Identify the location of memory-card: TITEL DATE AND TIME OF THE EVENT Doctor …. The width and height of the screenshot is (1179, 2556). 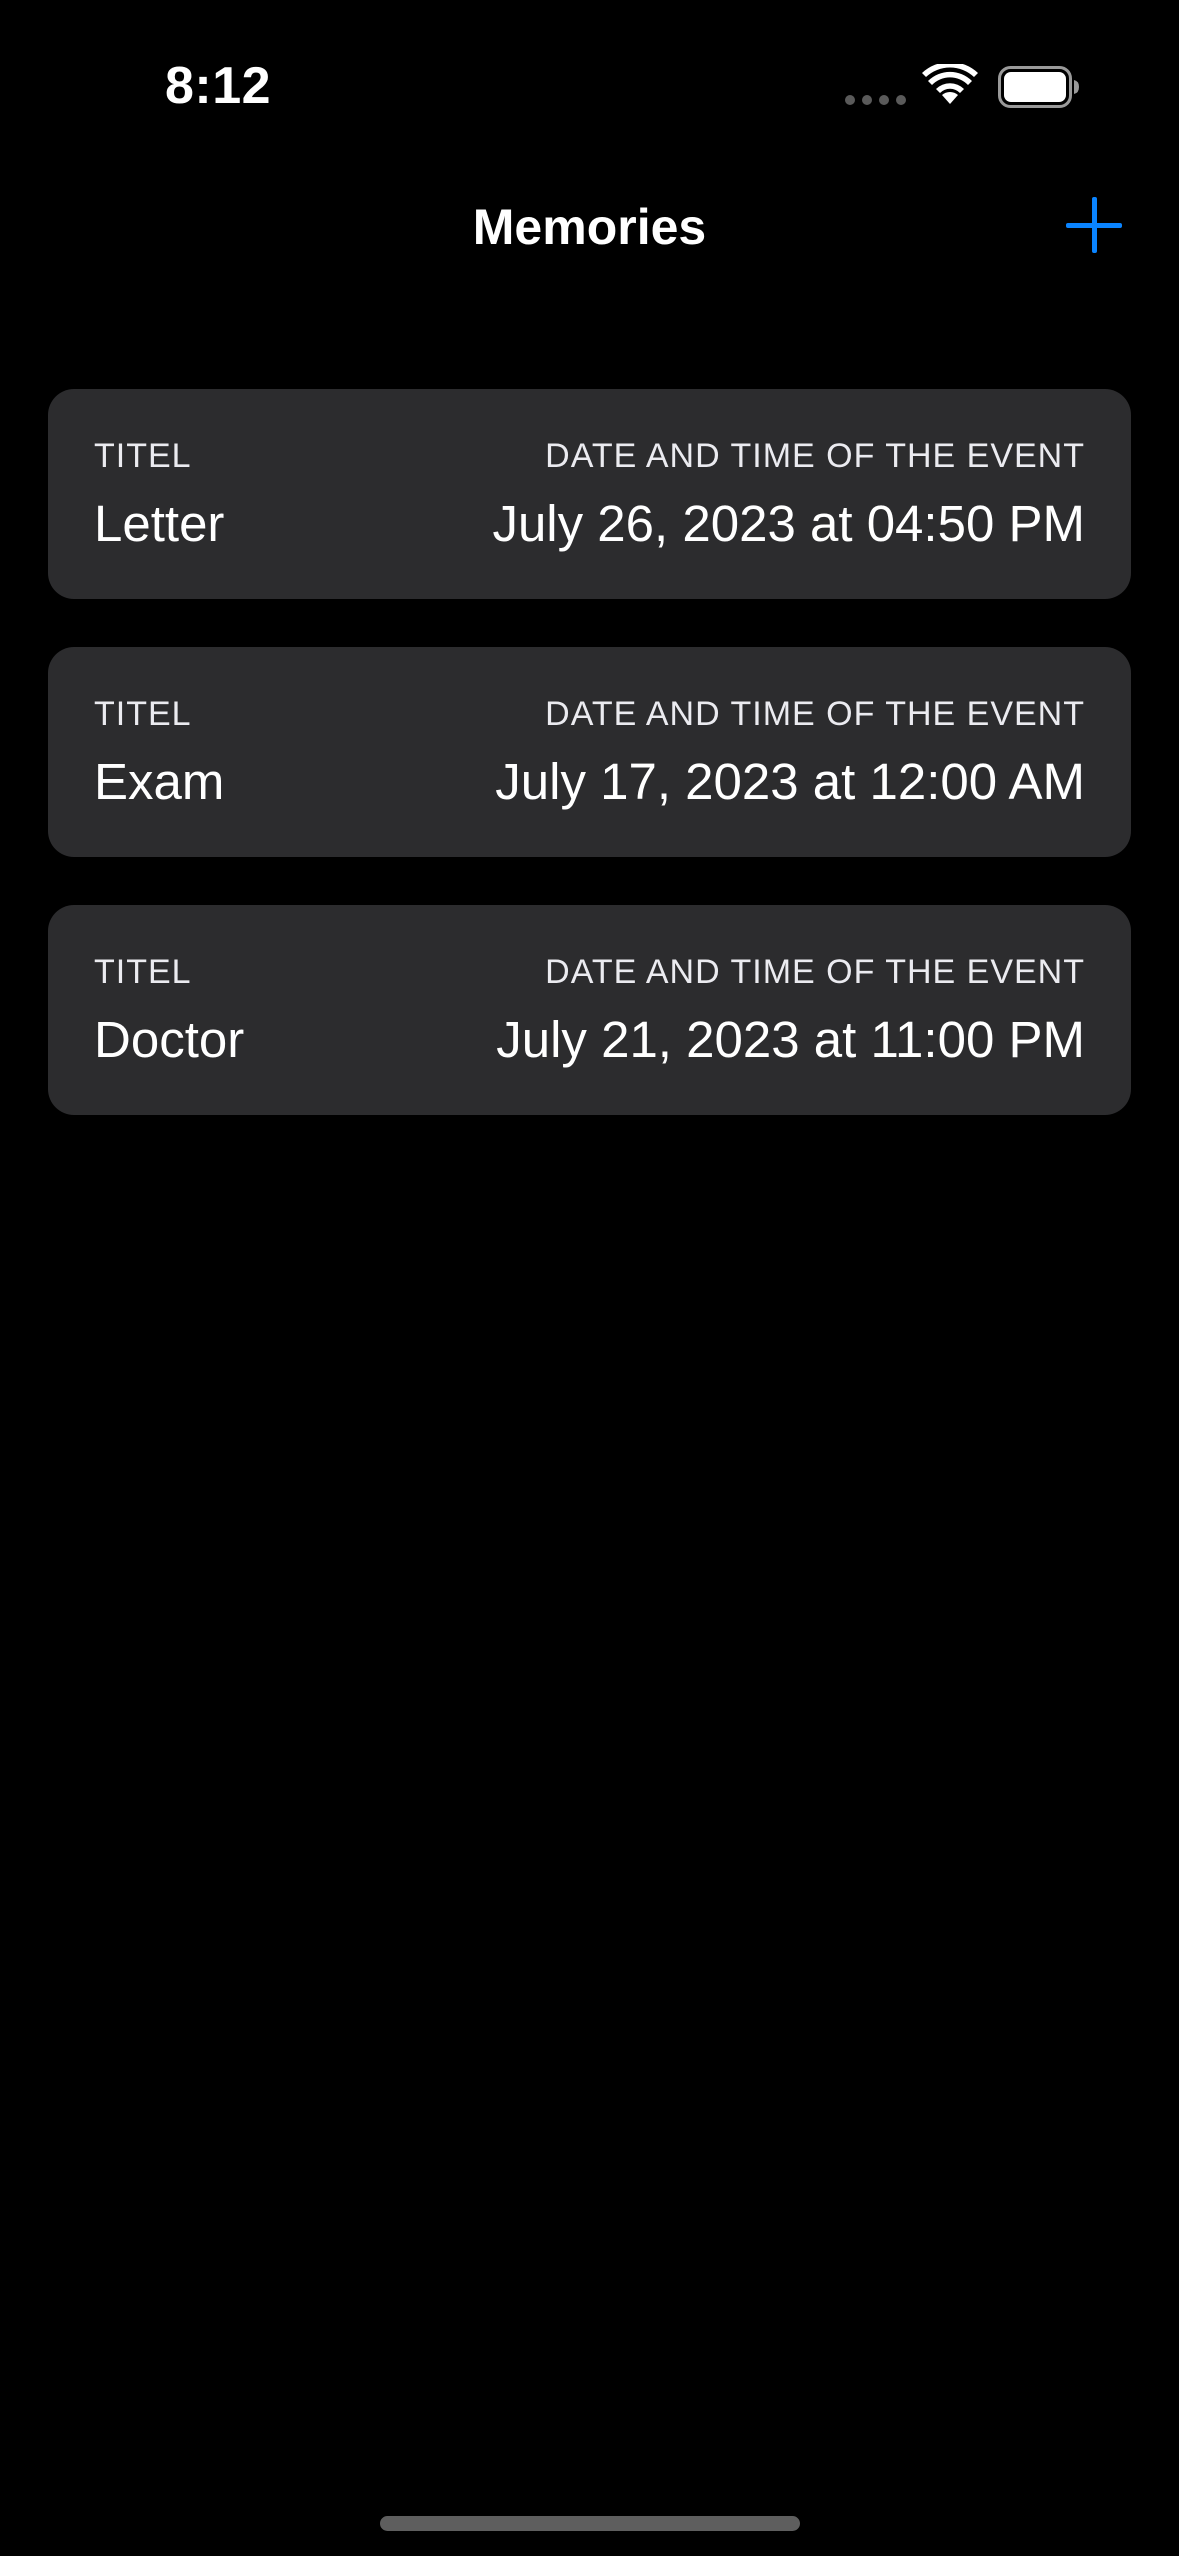
(589, 1010).